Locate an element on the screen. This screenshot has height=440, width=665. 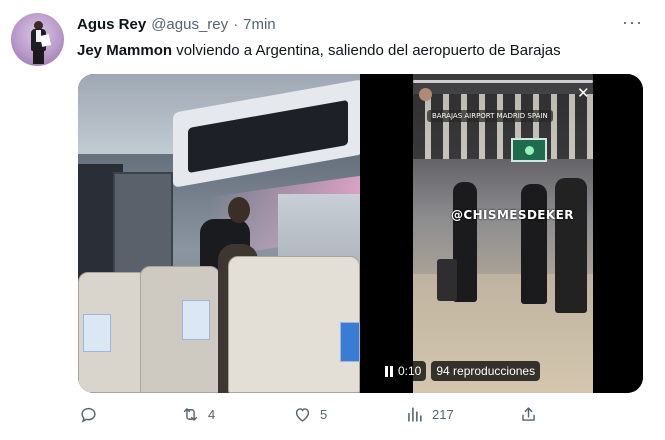
author-name: Agus Rey is located at coordinates (111, 24).